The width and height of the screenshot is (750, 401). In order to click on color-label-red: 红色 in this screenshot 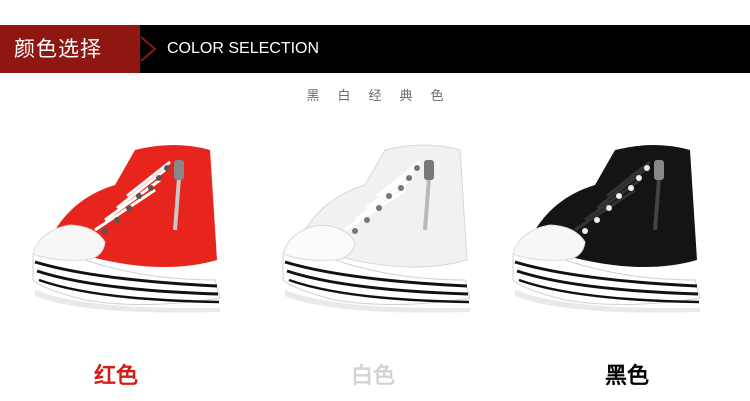, I will do `click(116, 374)`.